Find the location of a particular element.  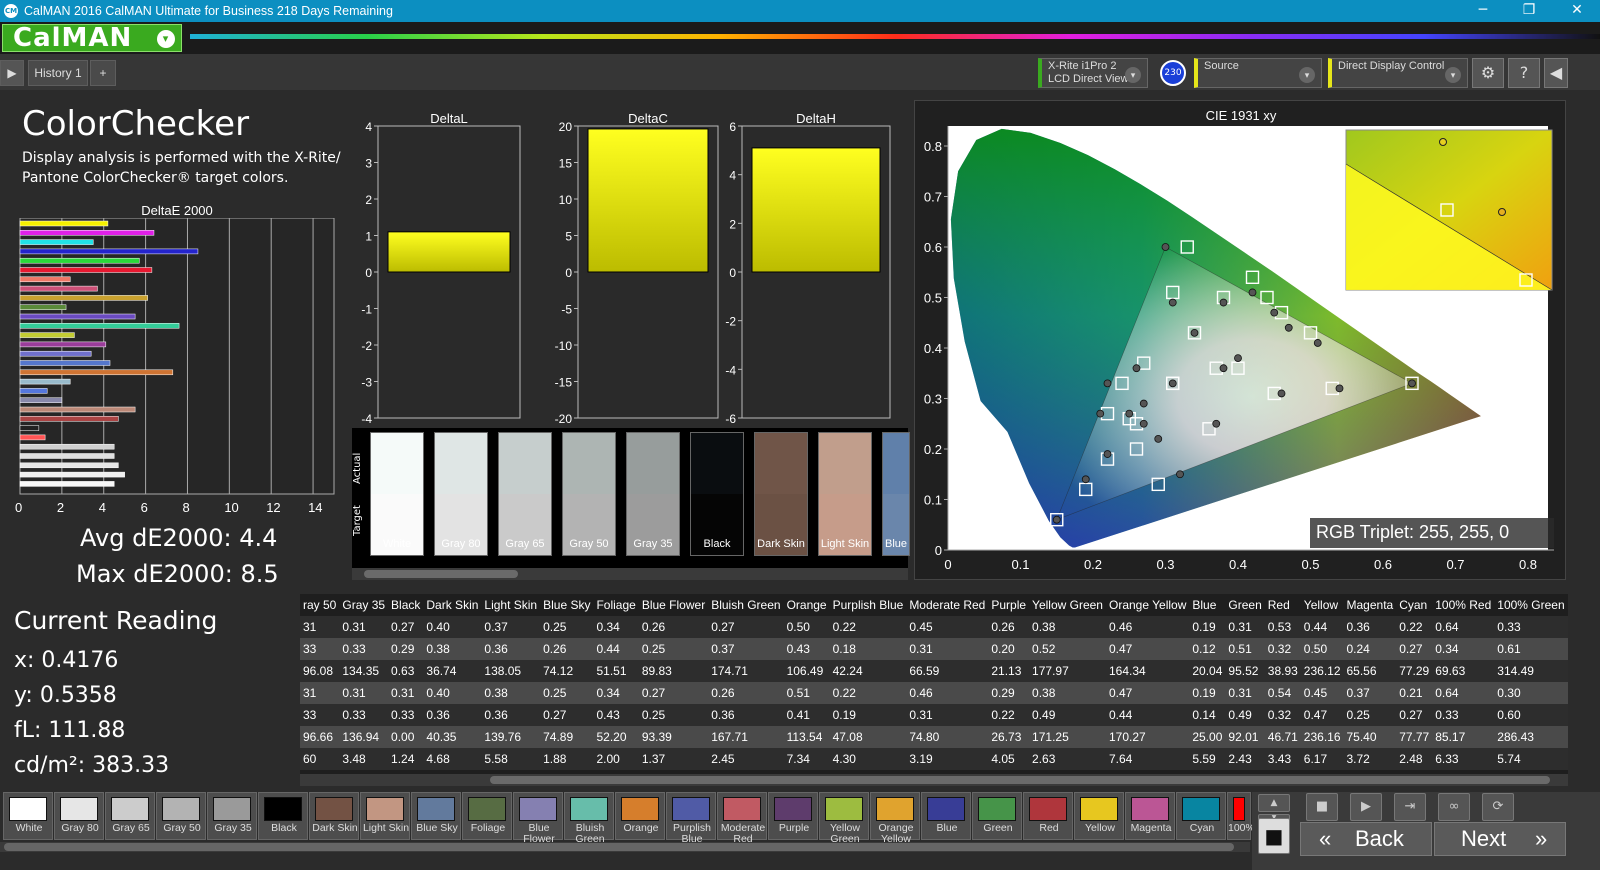

bottom-swatch-button: Gray 80 is located at coordinates (79, 816).